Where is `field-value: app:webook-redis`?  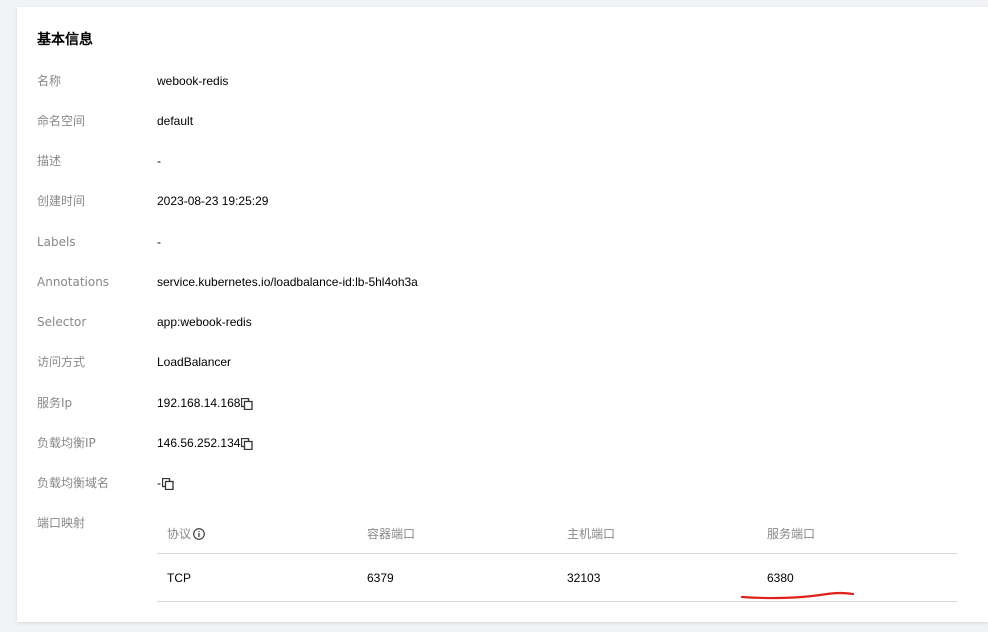
field-value: app:webook-redis is located at coordinates (204, 322).